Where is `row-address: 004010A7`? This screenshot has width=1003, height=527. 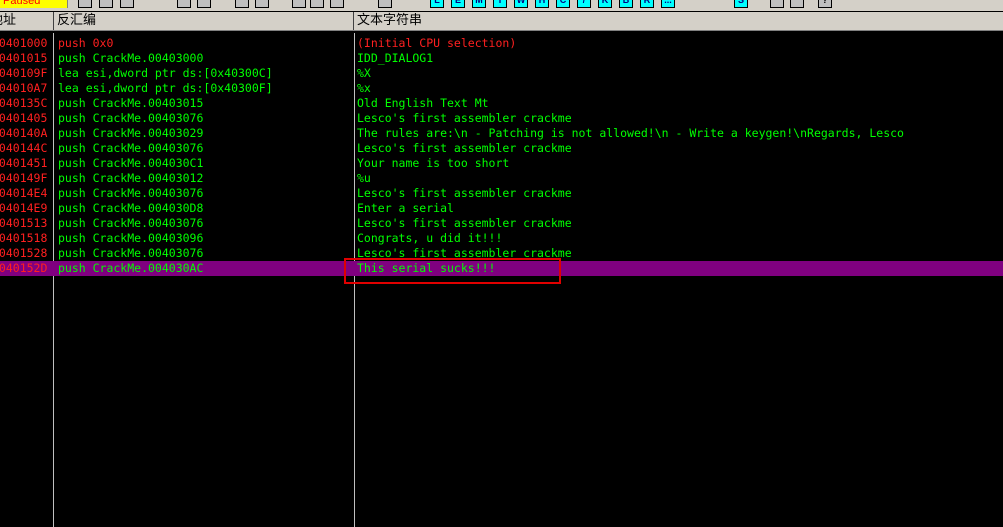 row-address: 004010A7 is located at coordinates (24, 88).